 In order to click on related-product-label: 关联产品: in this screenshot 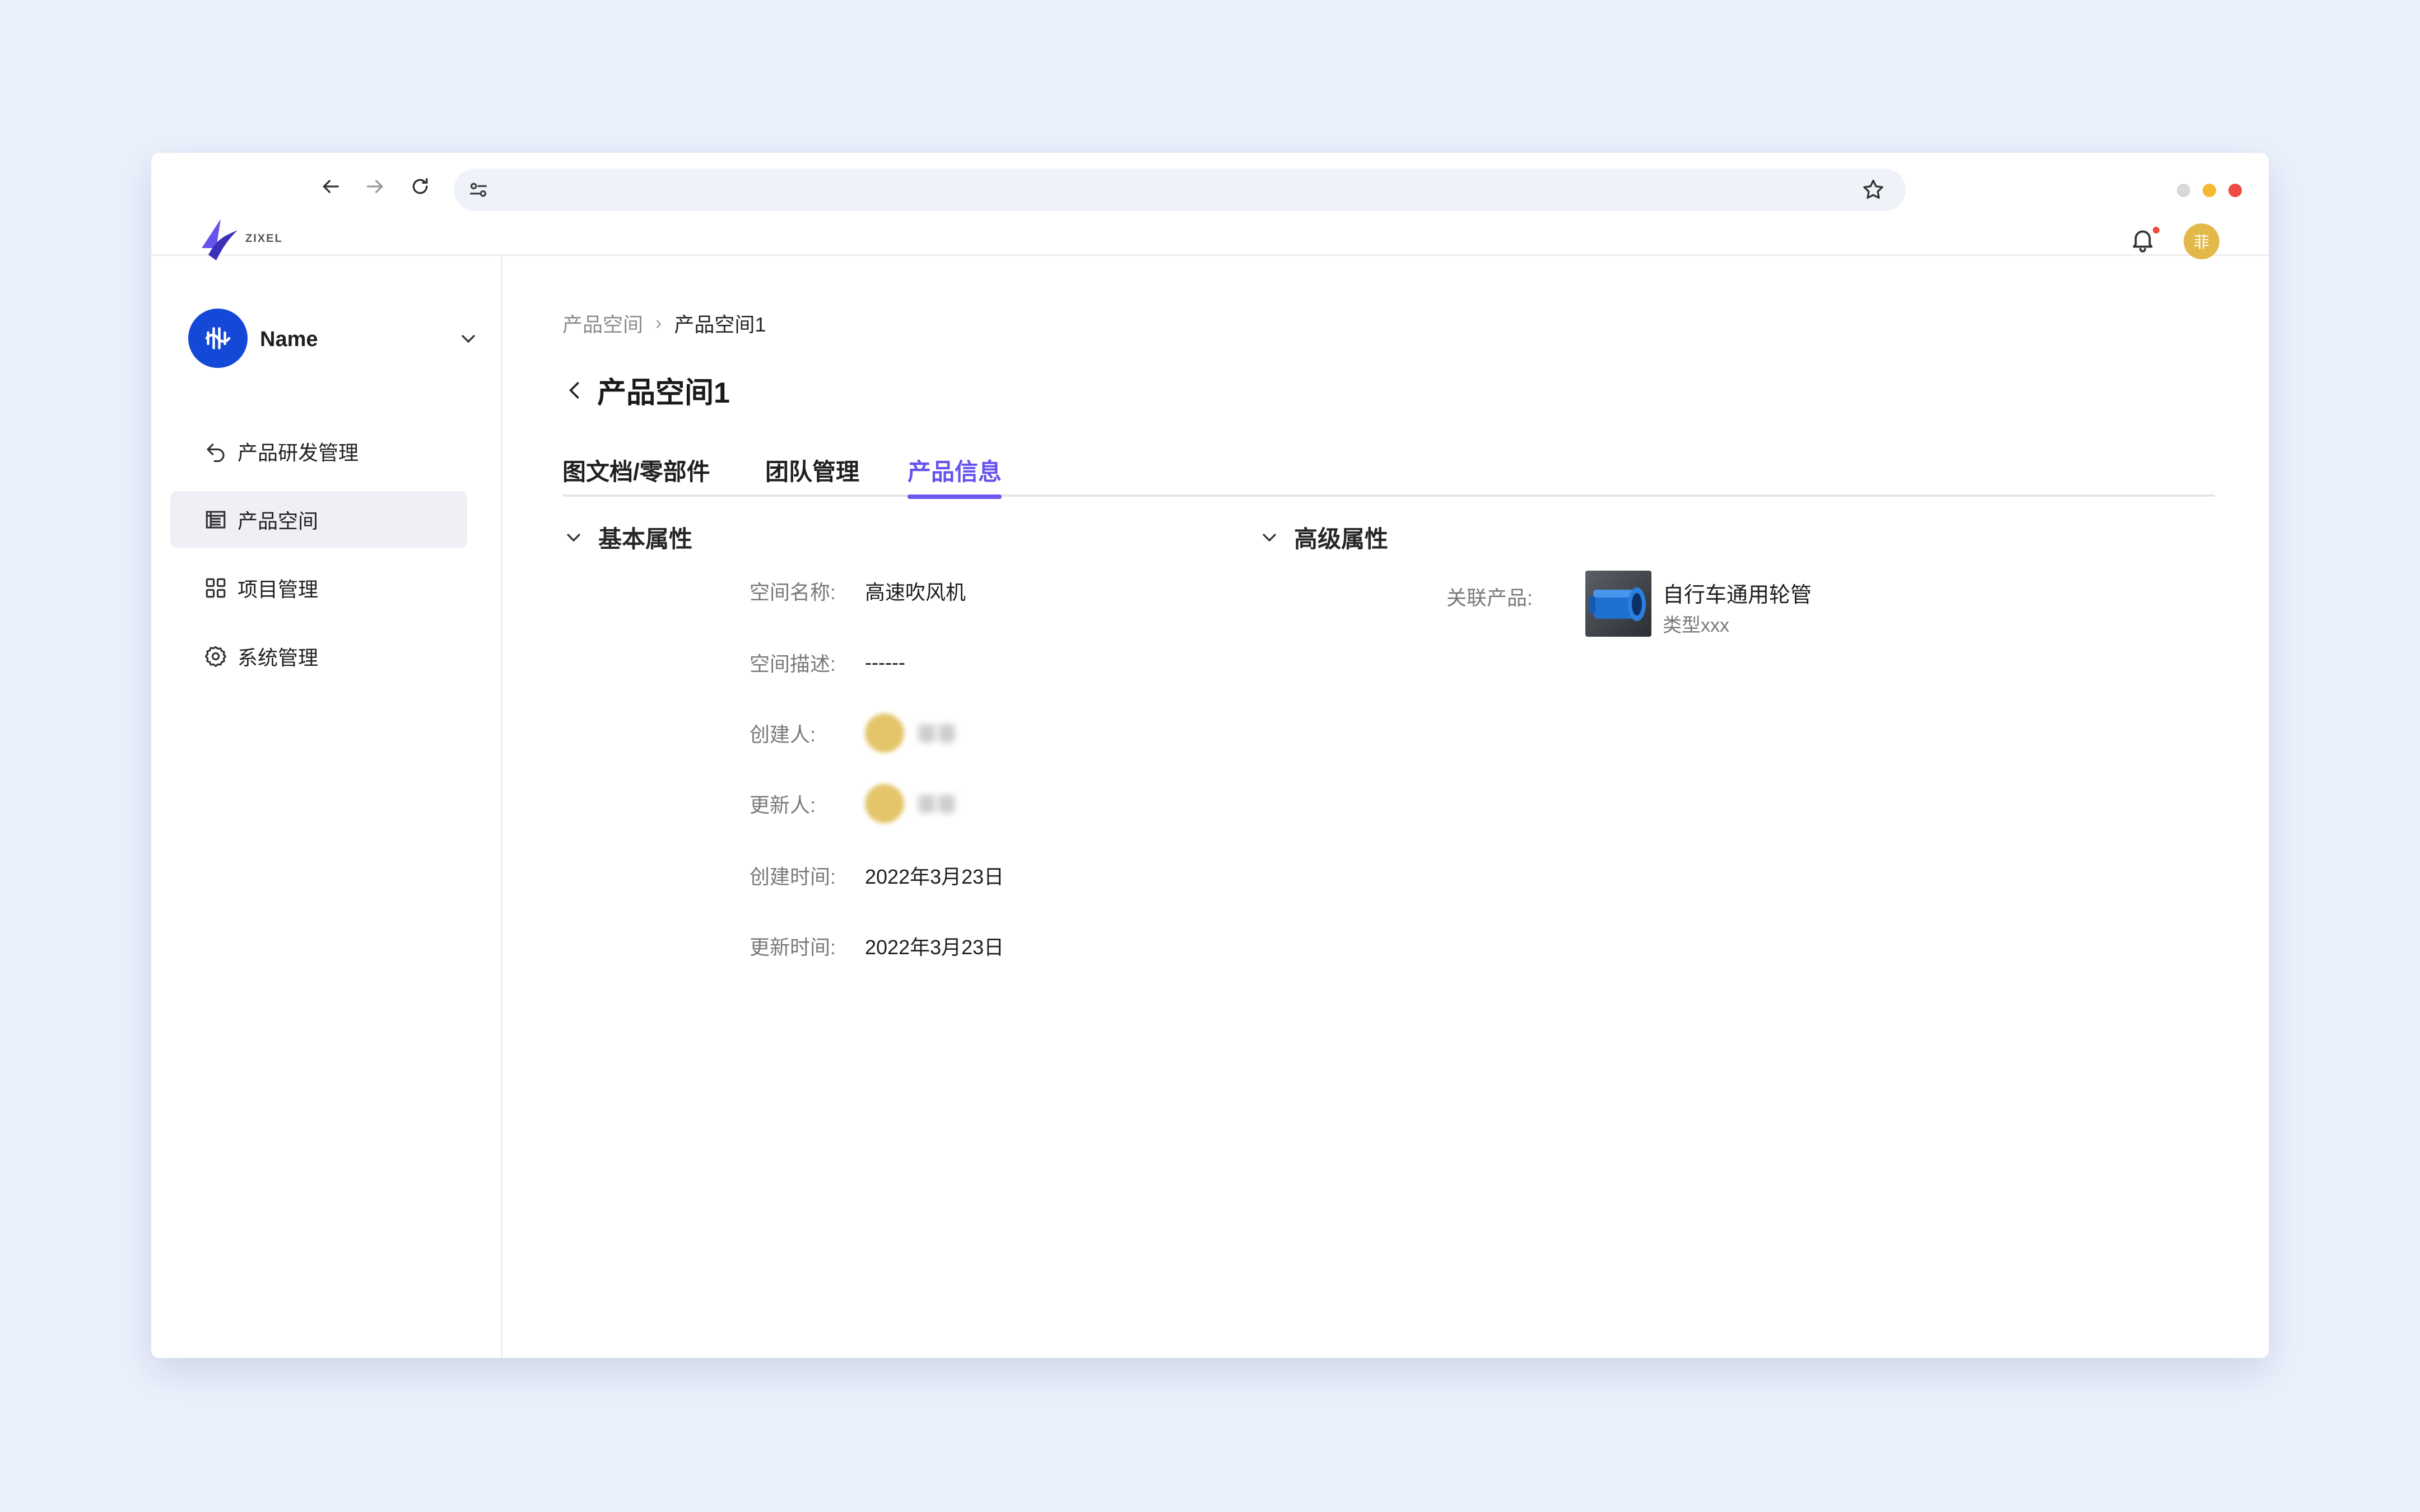, I will do `click(1490, 598)`.